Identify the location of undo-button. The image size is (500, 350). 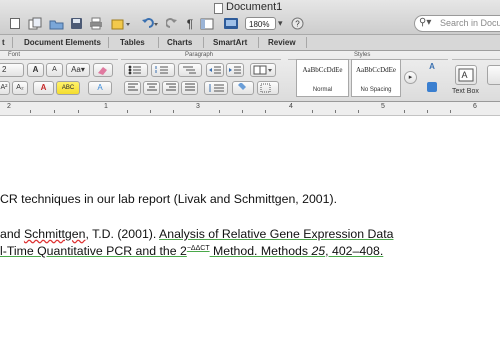
(149, 23).